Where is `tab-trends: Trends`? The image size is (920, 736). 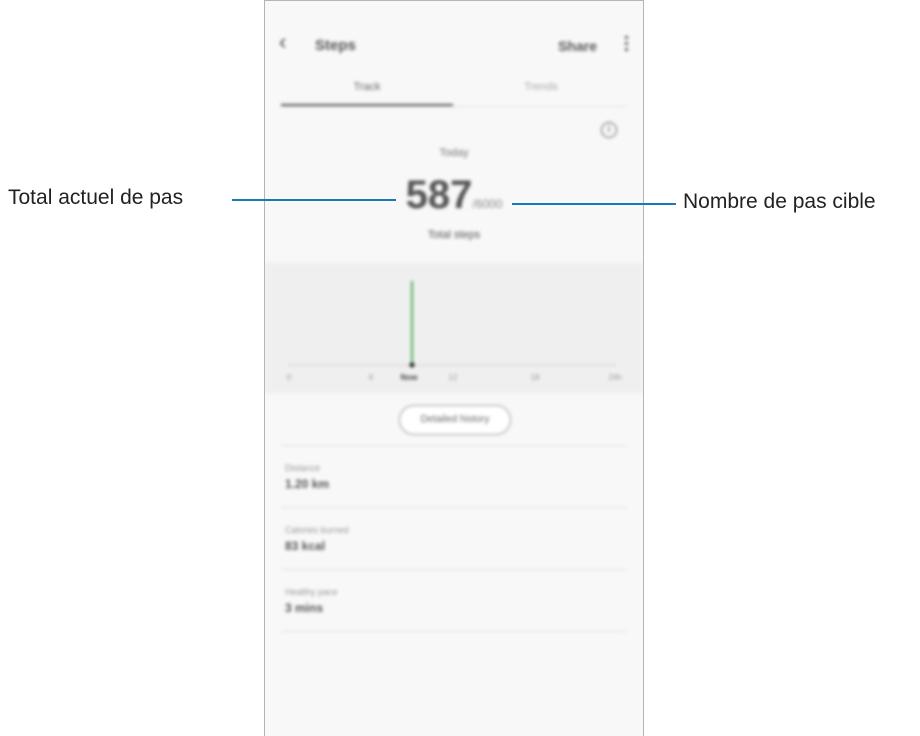
tab-trends: Trends is located at coordinates (541, 87).